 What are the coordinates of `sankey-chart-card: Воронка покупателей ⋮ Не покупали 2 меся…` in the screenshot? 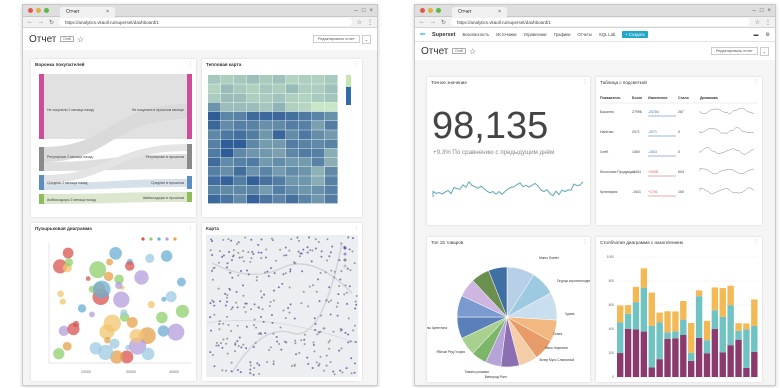 It's located at (113, 138).